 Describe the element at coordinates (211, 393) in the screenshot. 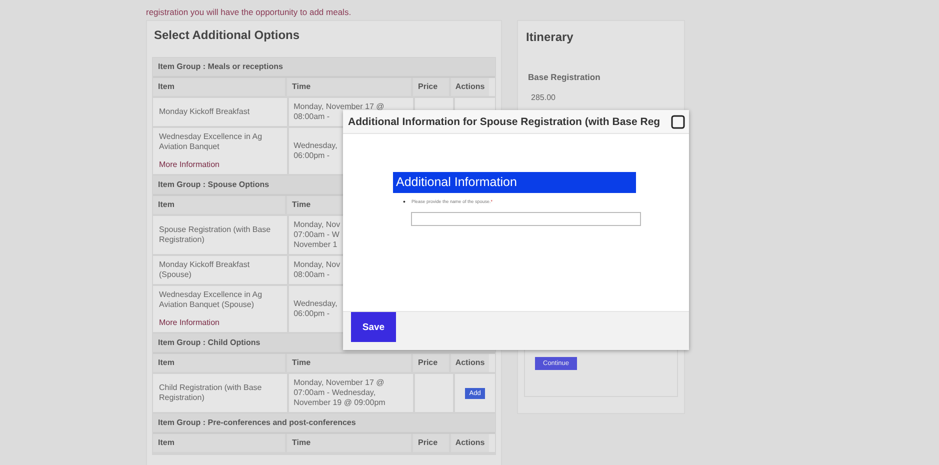

I see `item-name: Child Registration (with Base Registration)` at that location.